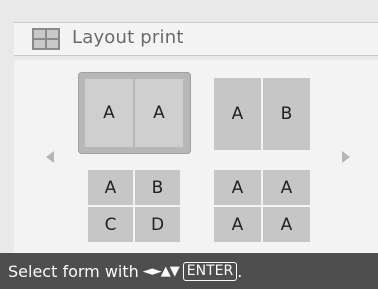 This screenshot has width=378, height=289. What do you see at coordinates (46, 39) in the screenshot?
I see `layout-grid-icon` at bounding box center [46, 39].